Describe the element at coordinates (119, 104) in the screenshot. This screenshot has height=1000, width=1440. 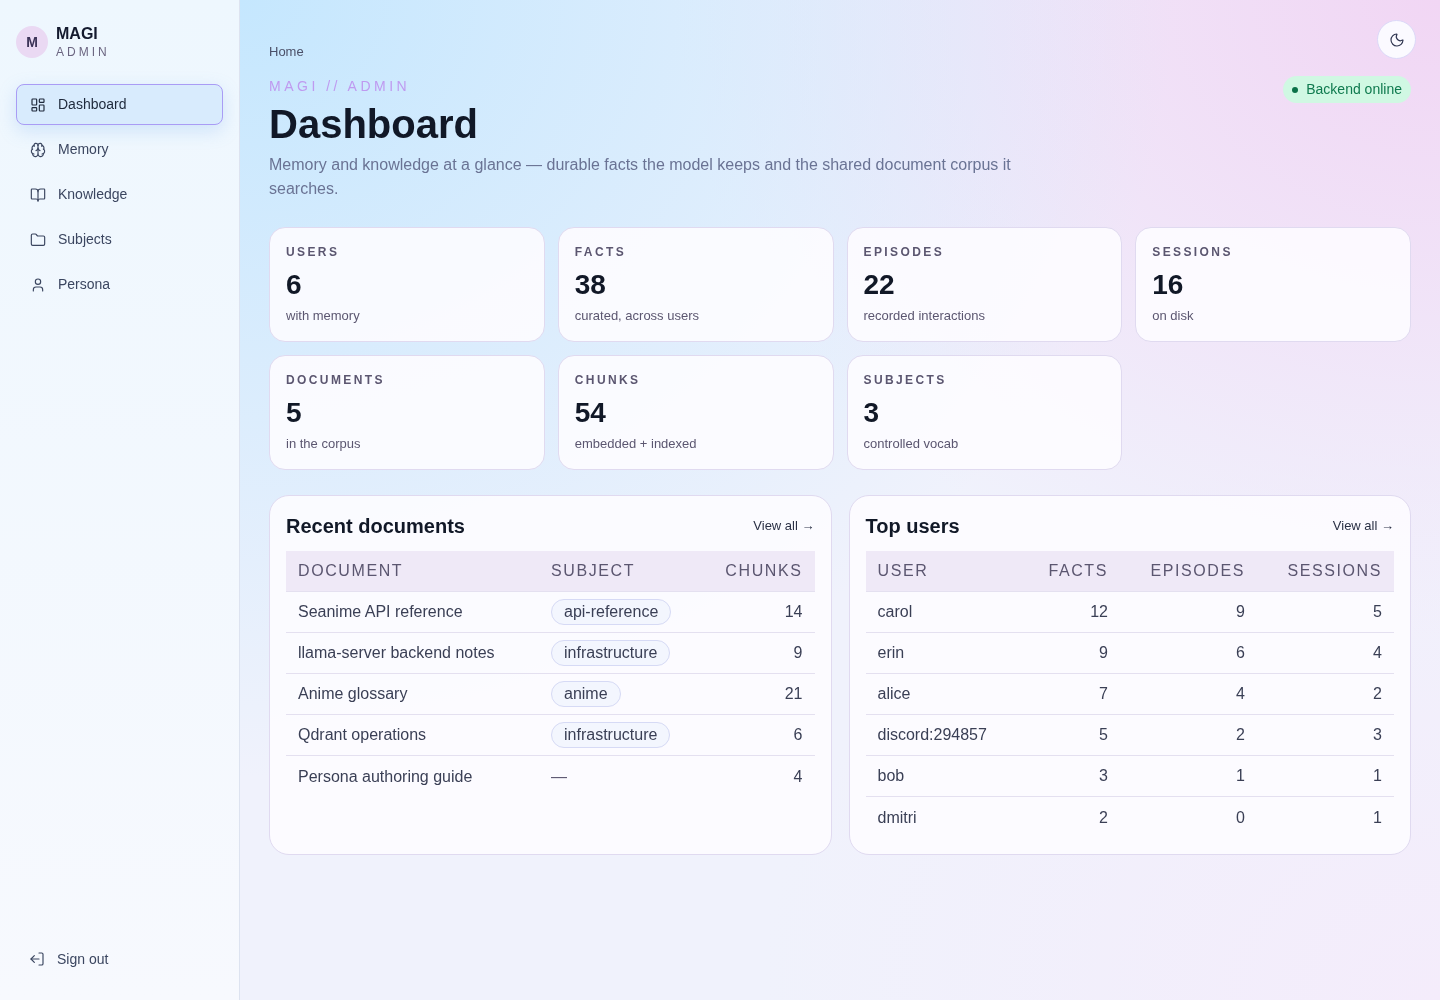
I see `nav-item: Dashboard` at that location.